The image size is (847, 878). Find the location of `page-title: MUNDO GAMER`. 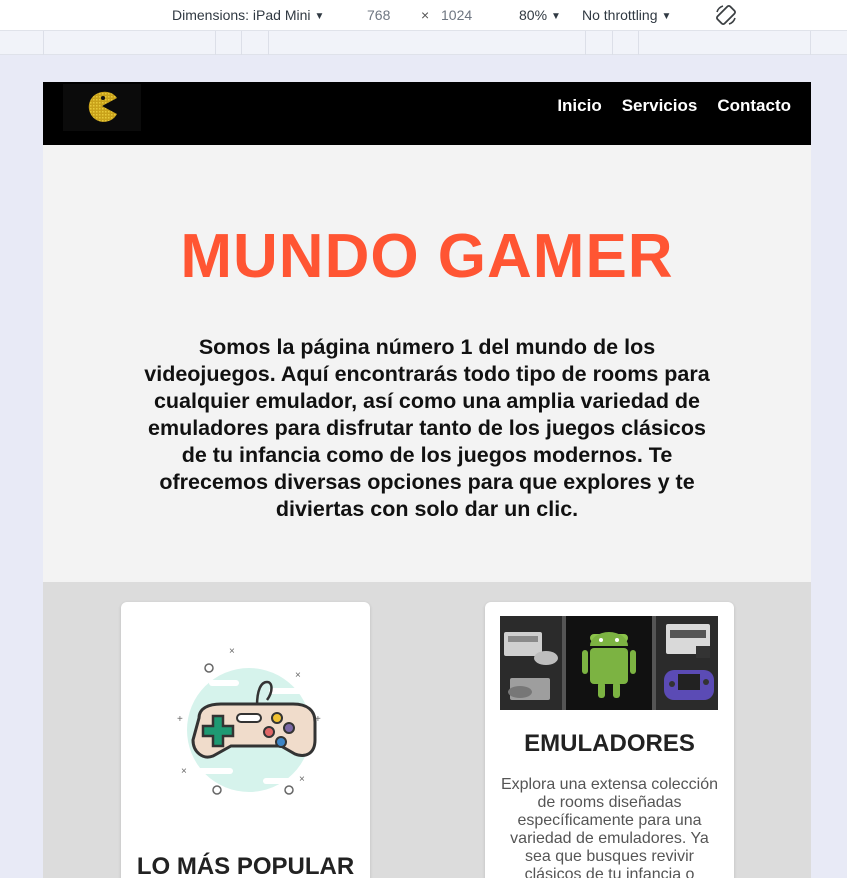

page-title: MUNDO GAMER is located at coordinates (427, 256).